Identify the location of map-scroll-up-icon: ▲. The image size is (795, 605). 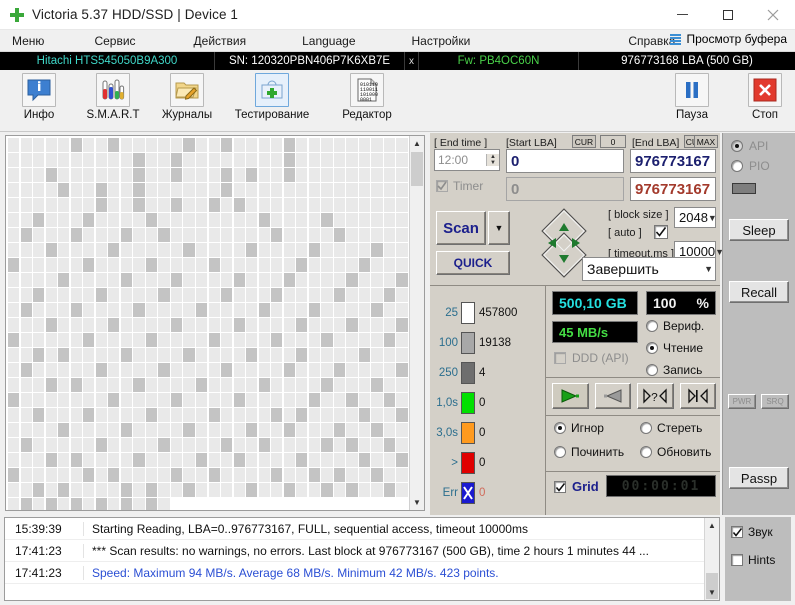
(417, 143).